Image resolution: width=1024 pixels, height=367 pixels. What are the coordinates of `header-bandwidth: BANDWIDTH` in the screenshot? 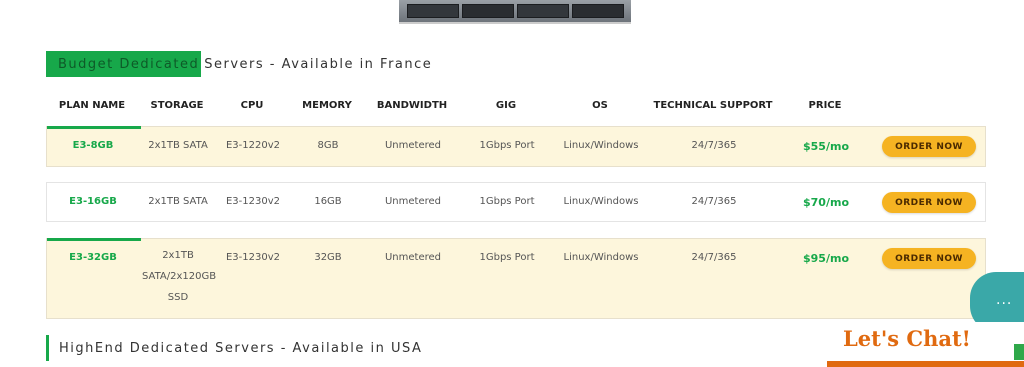 It's located at (412, 105).